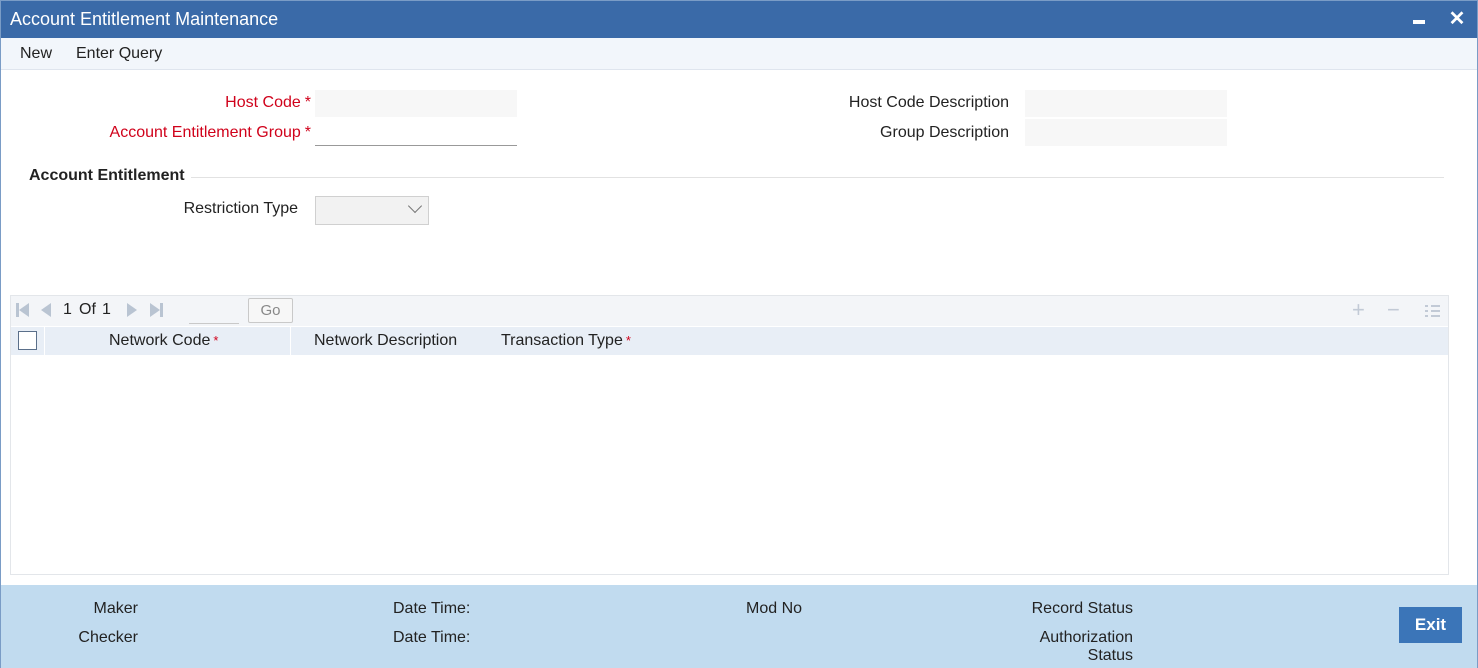  I want to click on host-code-field, so click(416, 103).